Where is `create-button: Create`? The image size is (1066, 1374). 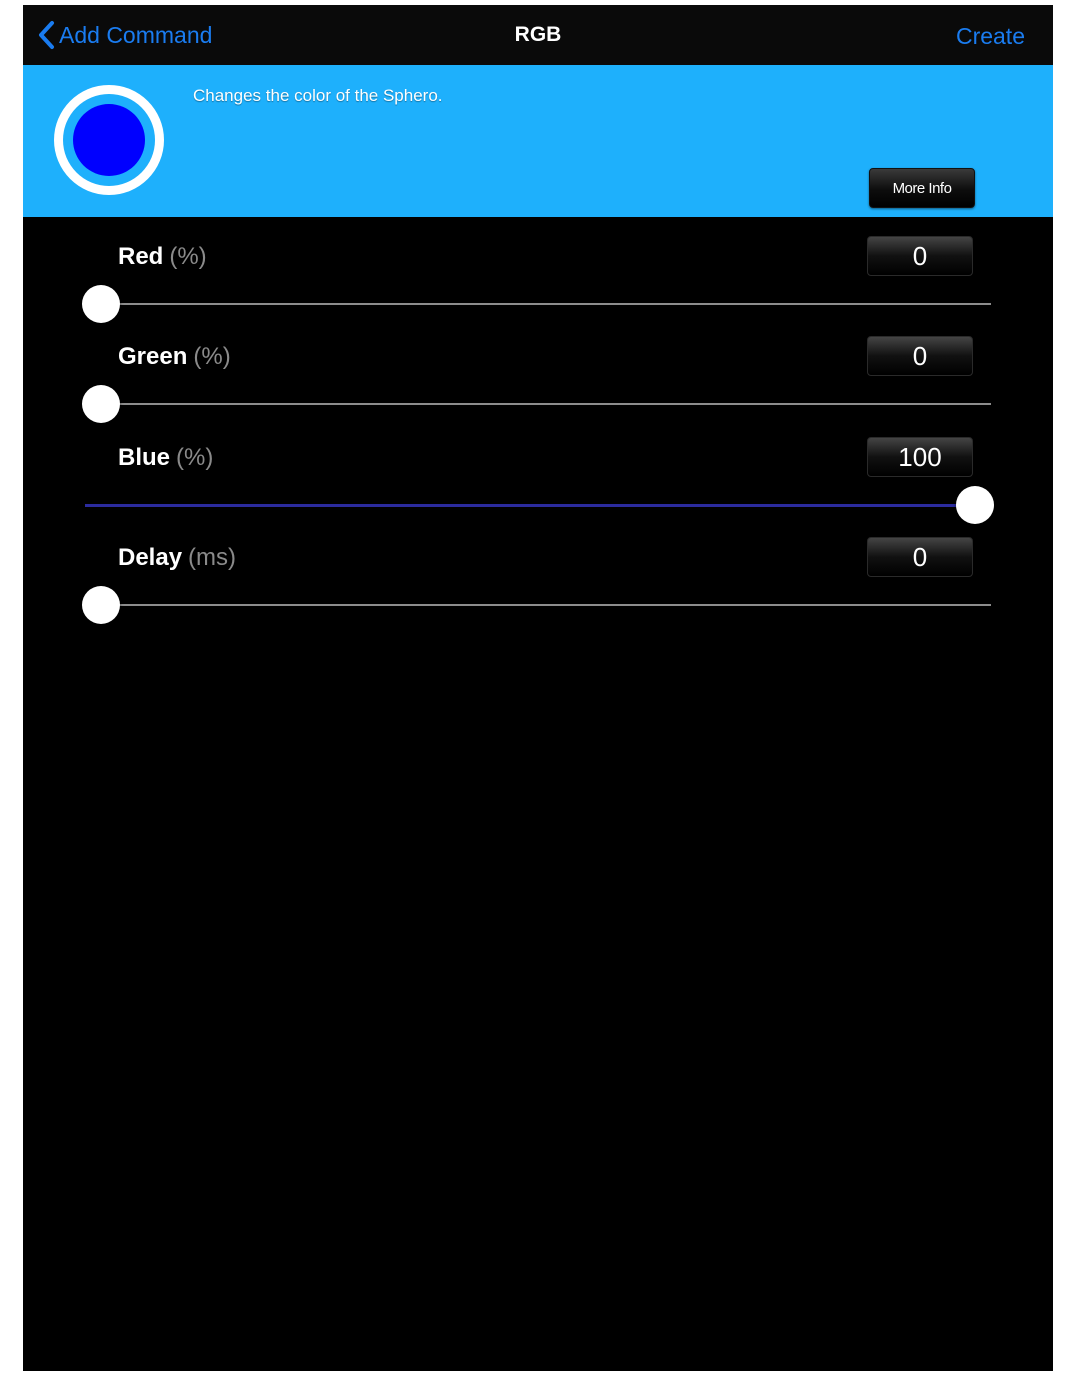 create-button: Create is located at coordinates (990, 36).